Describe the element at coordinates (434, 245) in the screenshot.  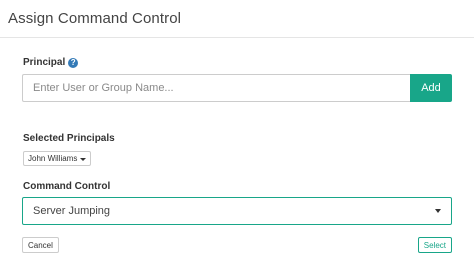
I see `select-button: Select` at that location.